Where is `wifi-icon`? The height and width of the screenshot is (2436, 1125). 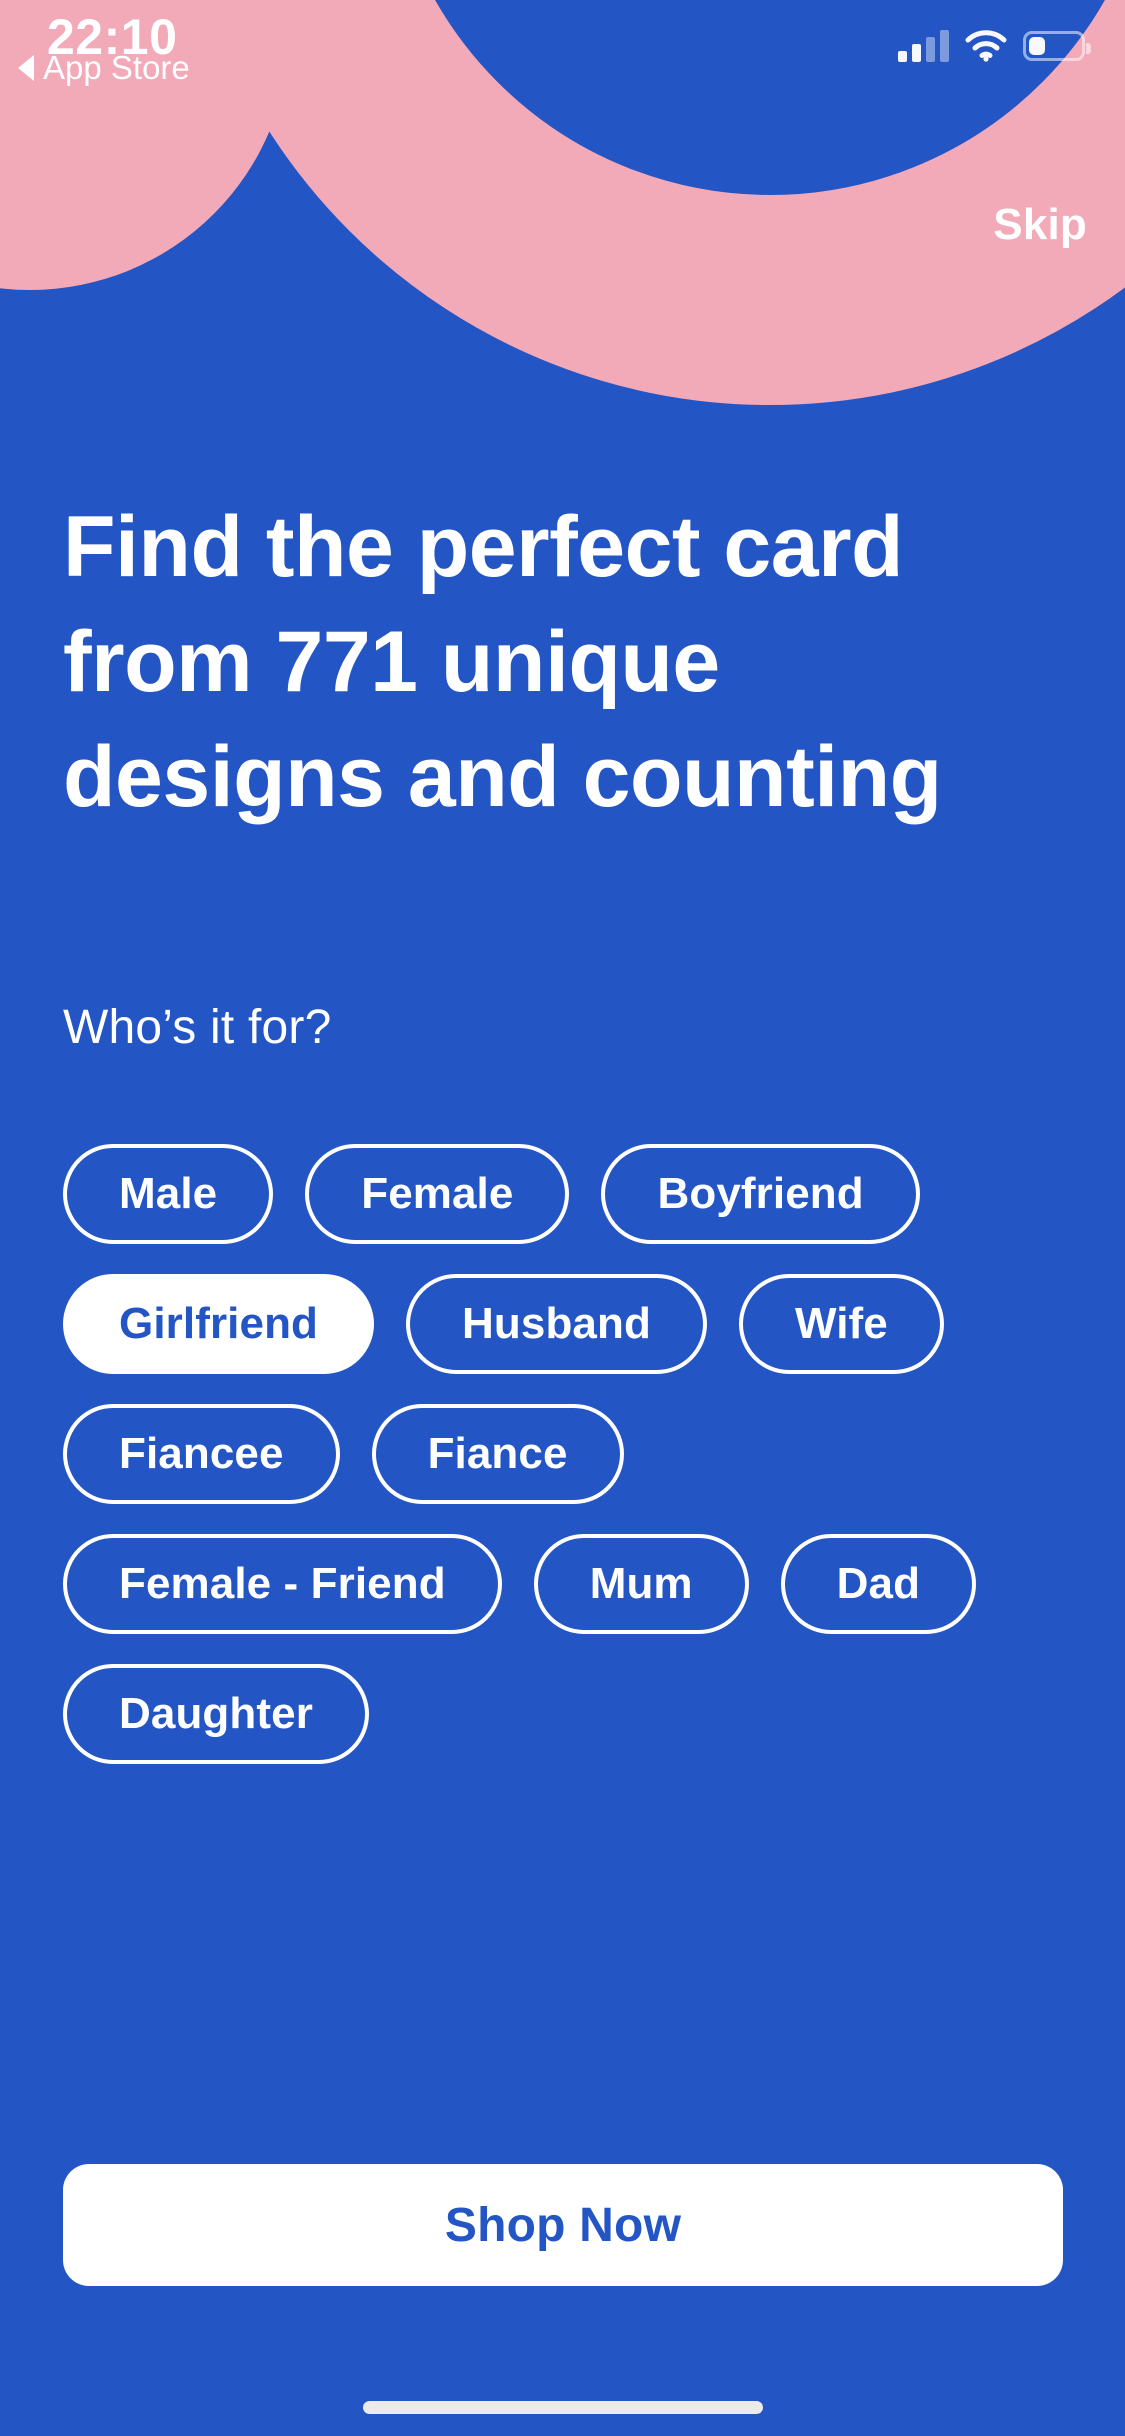
wifi-icon is located at coordinates (986, 46).